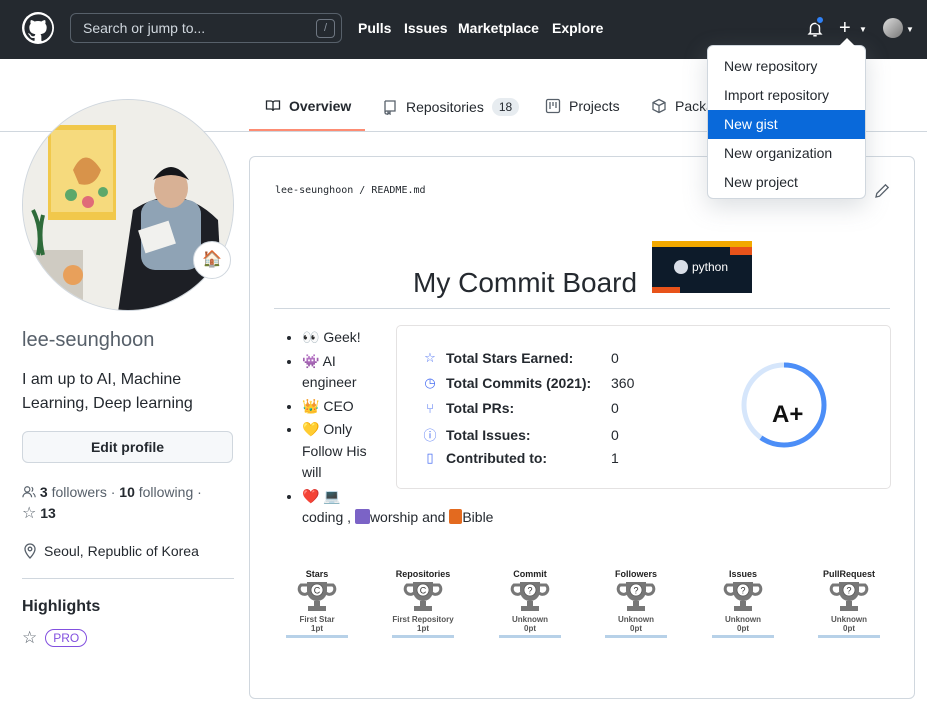  What do you see at coordinates (127, 492) in the screenshot?
I see `following-count: 10` at bounding box center [127, 492].